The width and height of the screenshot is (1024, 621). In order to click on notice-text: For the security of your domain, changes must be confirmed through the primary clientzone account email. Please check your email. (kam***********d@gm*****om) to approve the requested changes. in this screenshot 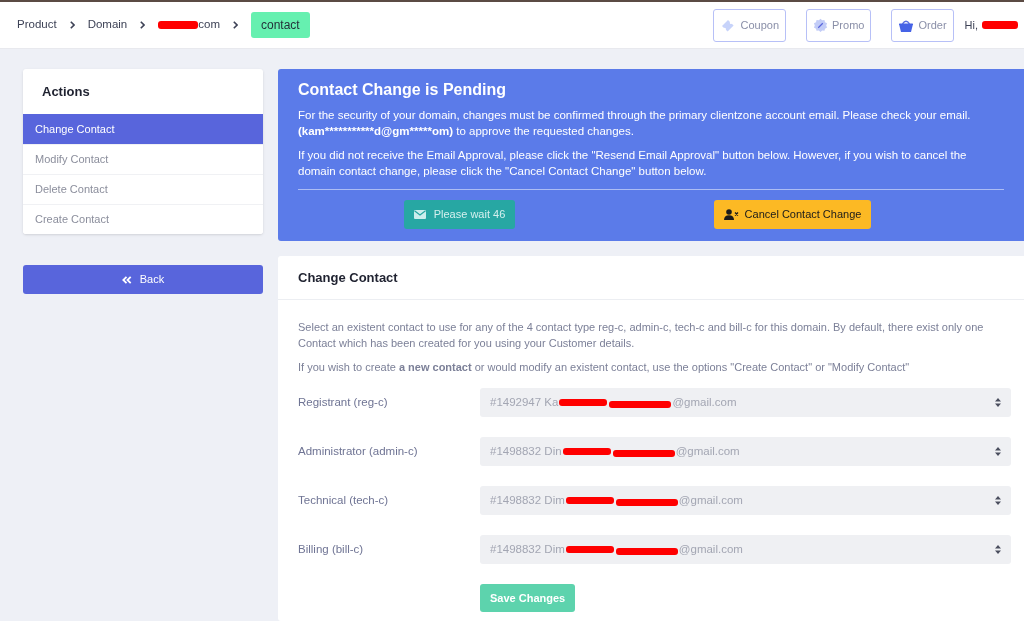, I will do `click(635, 123)`.